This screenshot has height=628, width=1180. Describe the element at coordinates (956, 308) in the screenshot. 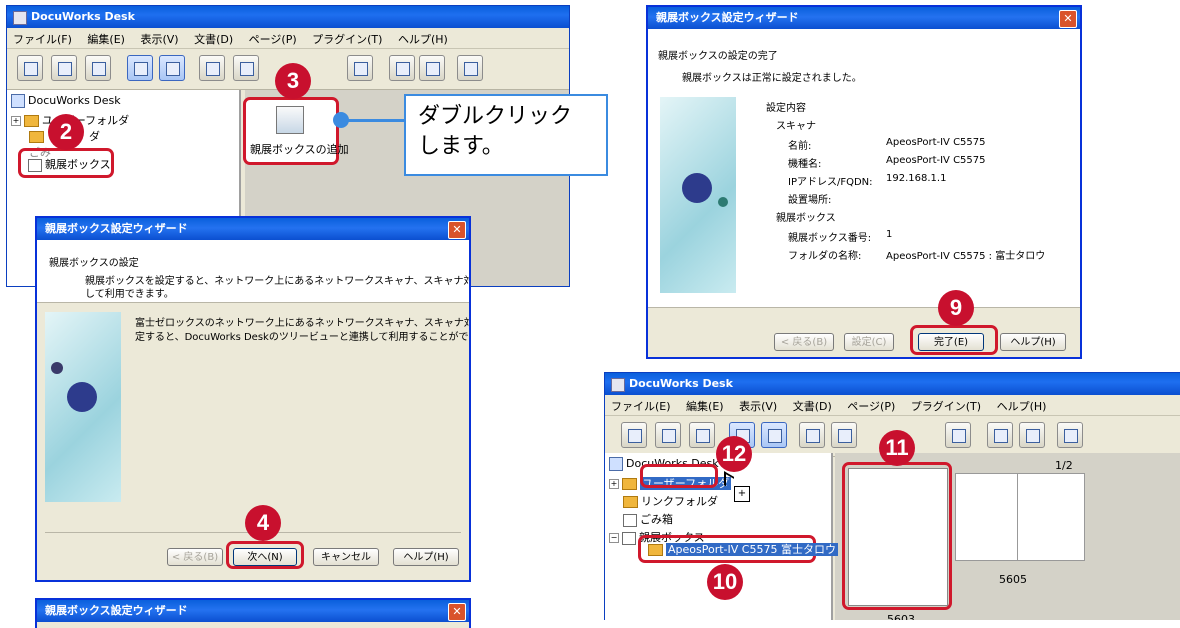

I see `step-badge-9: 9` at that location.